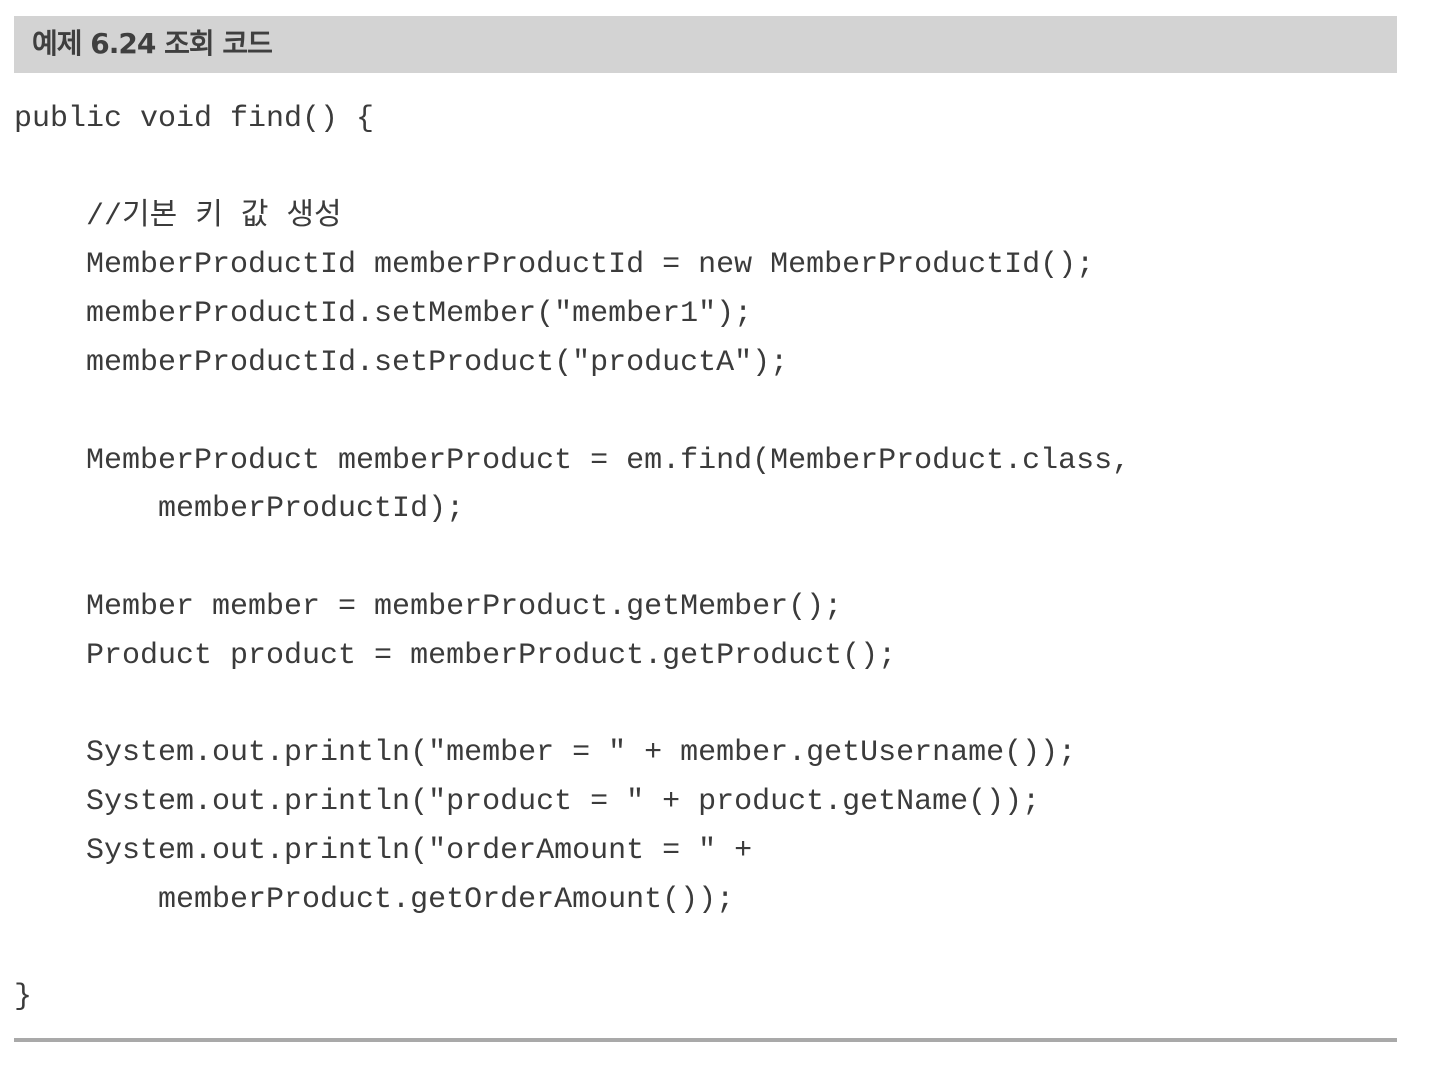 Image resolution: width=1456 pixels, height=1068 pixels. I want to click on example-caption-title: 예제 6.24 조회 코드, so click(152, 43).